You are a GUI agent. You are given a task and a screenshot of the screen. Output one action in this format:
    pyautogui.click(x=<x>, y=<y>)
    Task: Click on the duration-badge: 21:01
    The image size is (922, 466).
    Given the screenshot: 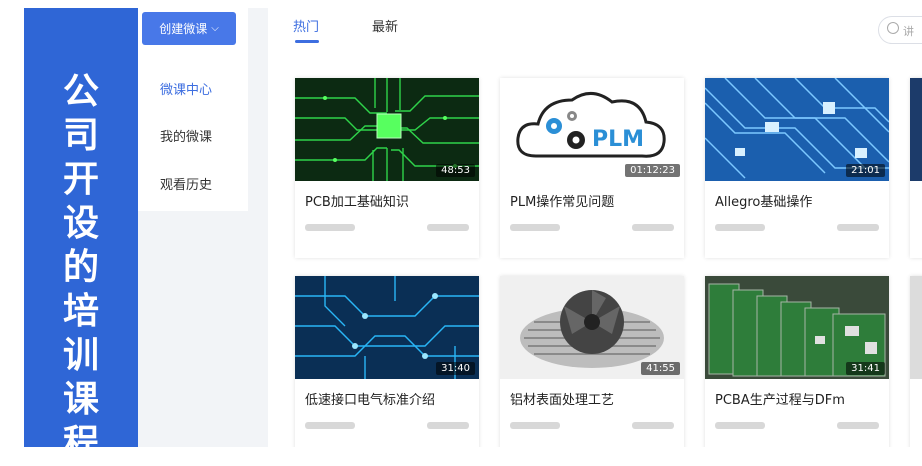 What is the action you would take?
    pyautogui.click(x=865, y=170)
    